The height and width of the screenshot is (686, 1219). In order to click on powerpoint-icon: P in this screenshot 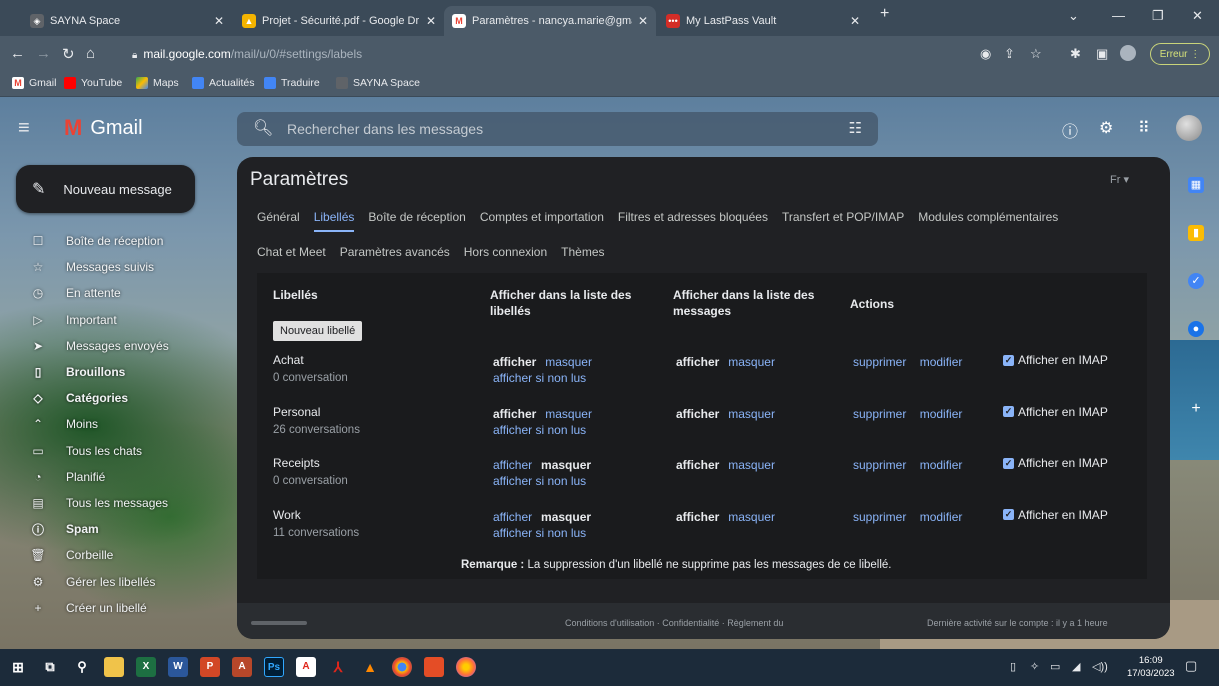, I will do `click(210, 667)`.